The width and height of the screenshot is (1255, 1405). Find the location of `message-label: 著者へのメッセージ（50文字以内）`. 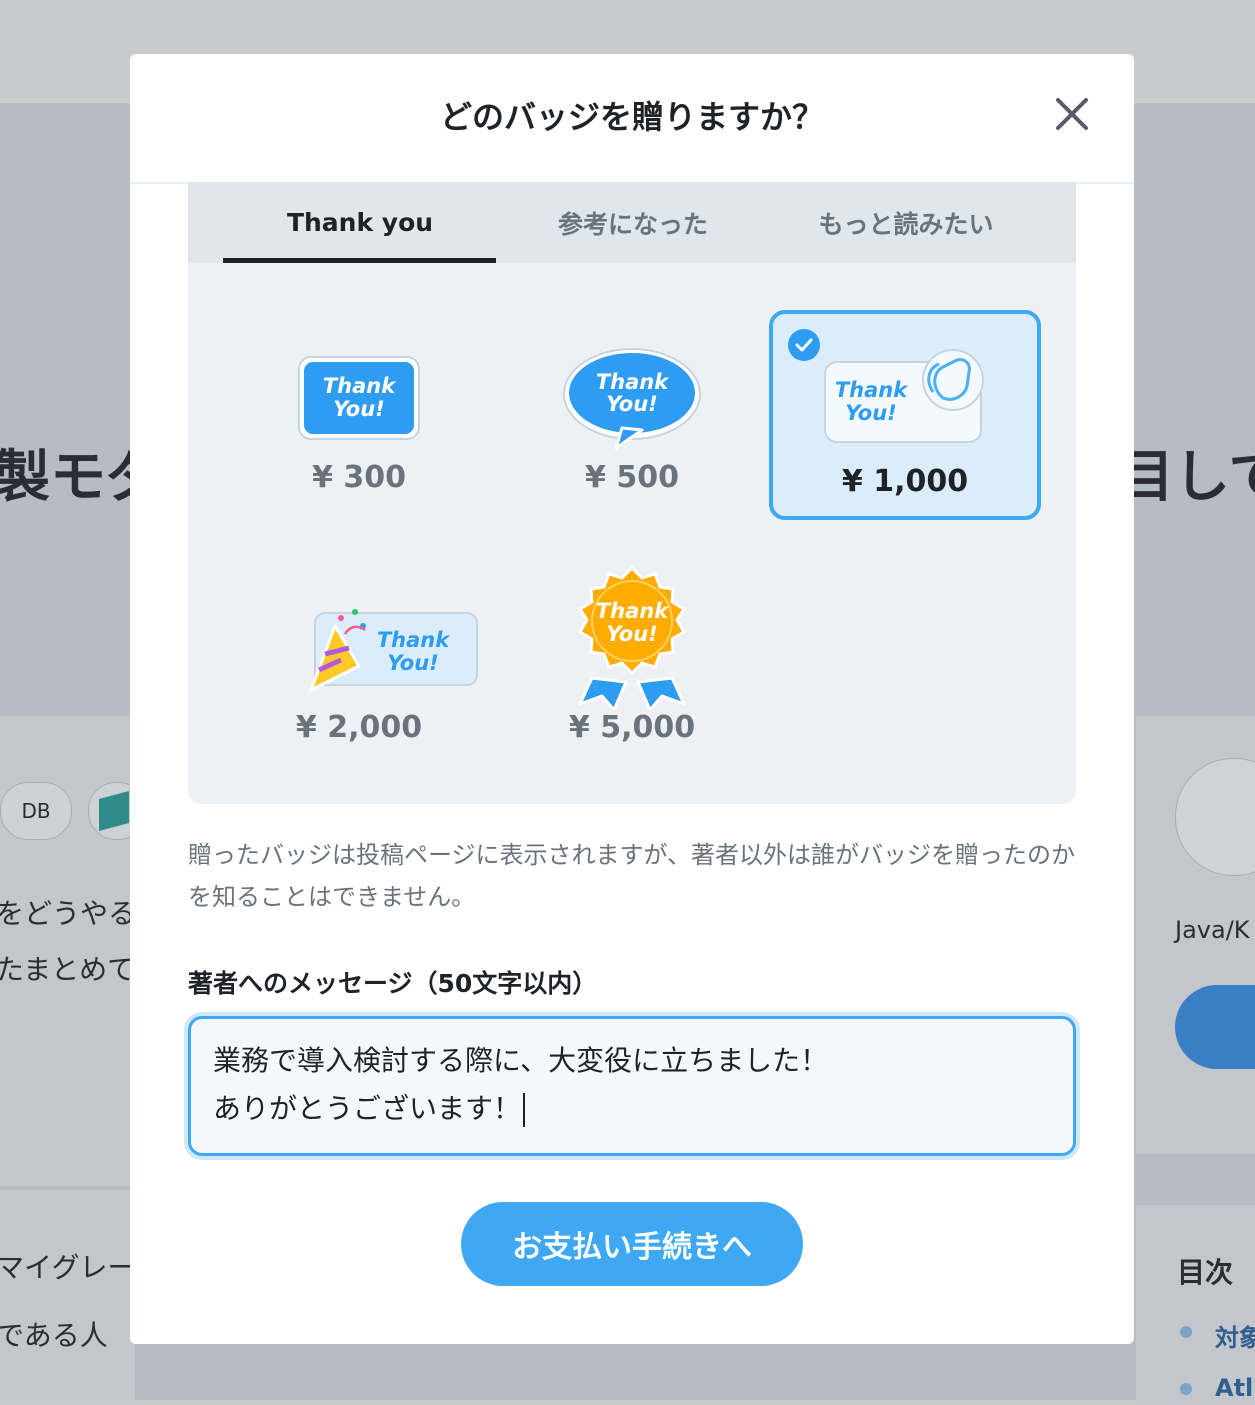

message-label: 著者へのメッセージ（50文字以内） is located at coordinates (393, 983).